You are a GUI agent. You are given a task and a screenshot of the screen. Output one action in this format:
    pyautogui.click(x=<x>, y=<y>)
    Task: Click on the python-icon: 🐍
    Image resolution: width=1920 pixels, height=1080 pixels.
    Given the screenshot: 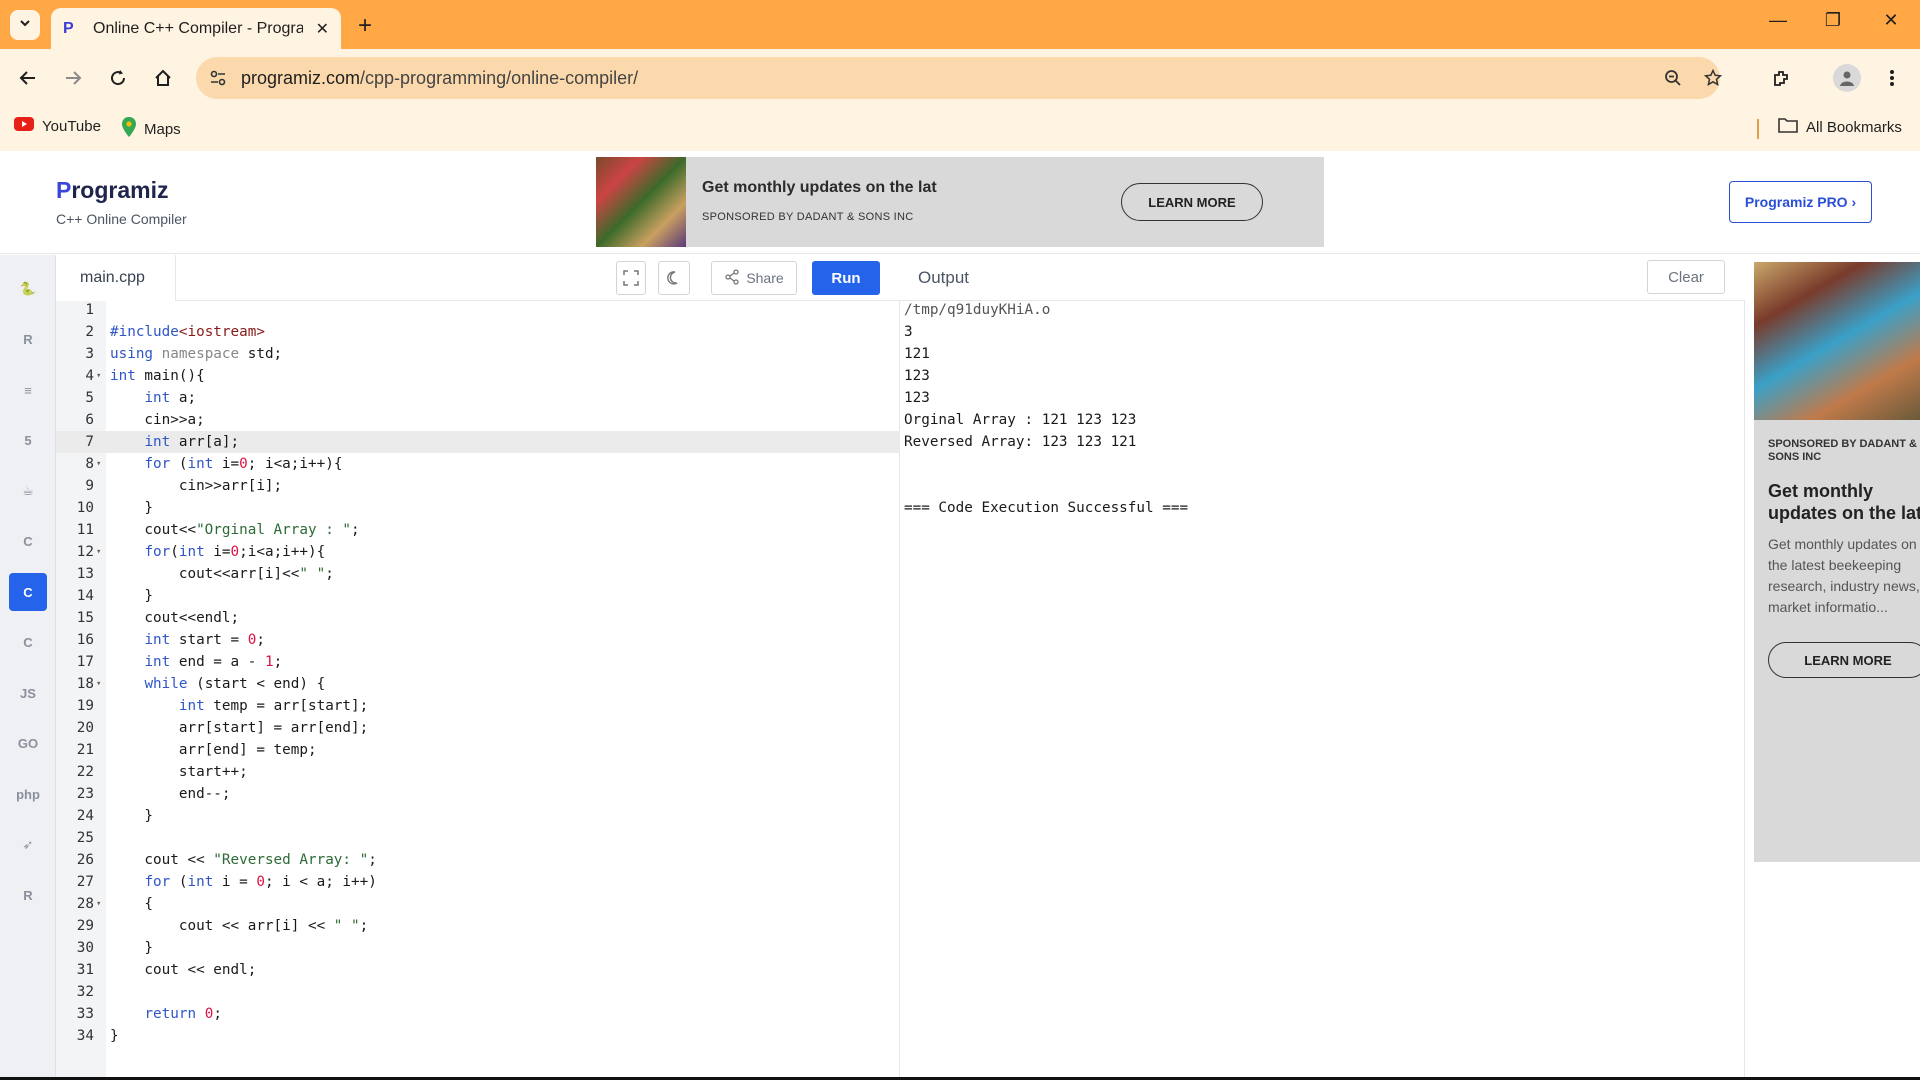 What is the action you would take?
    pyautogui.click(x=28, y=289)
    